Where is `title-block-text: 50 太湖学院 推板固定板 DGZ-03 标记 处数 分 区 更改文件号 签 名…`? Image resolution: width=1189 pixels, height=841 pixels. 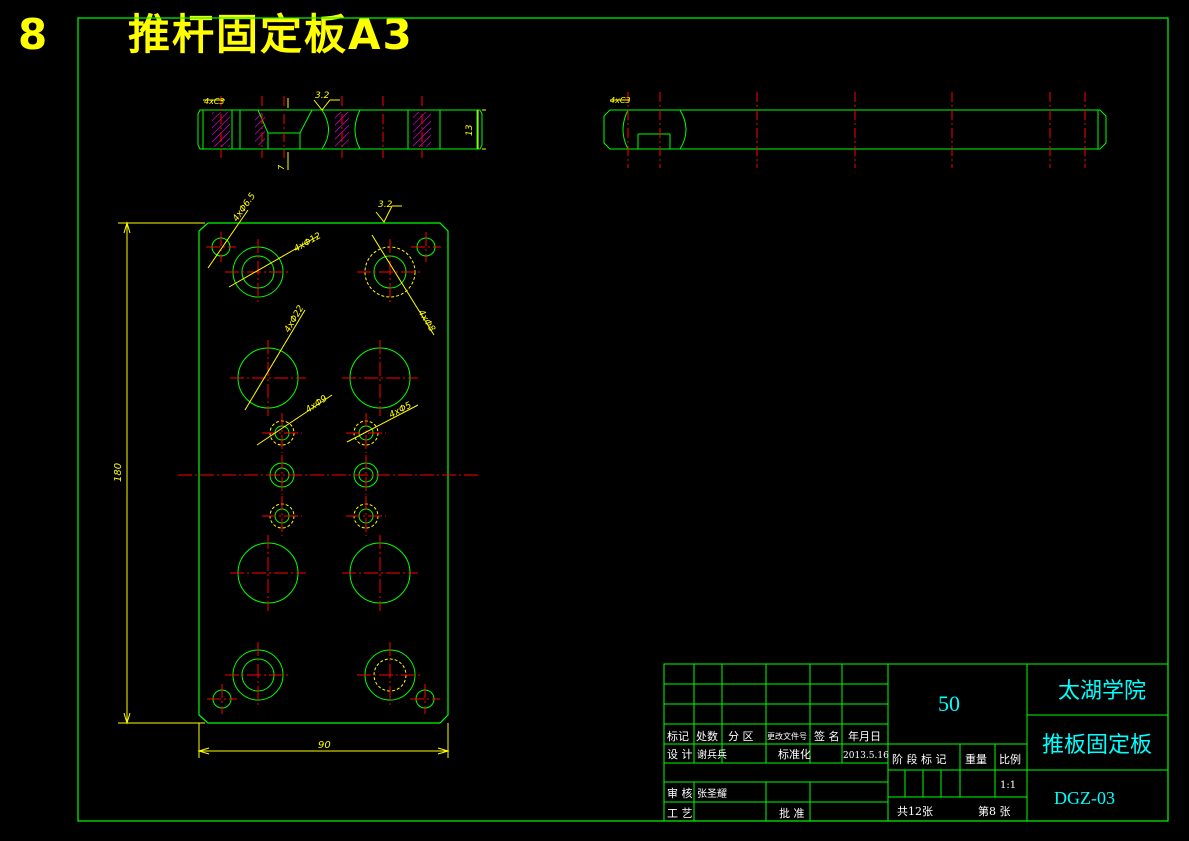 title-block-text: 50 太湖学院 推板固定板 DGZ-03 标记 处数 分 区 更改文件号 签 名… is located at coordinates (909, 749).